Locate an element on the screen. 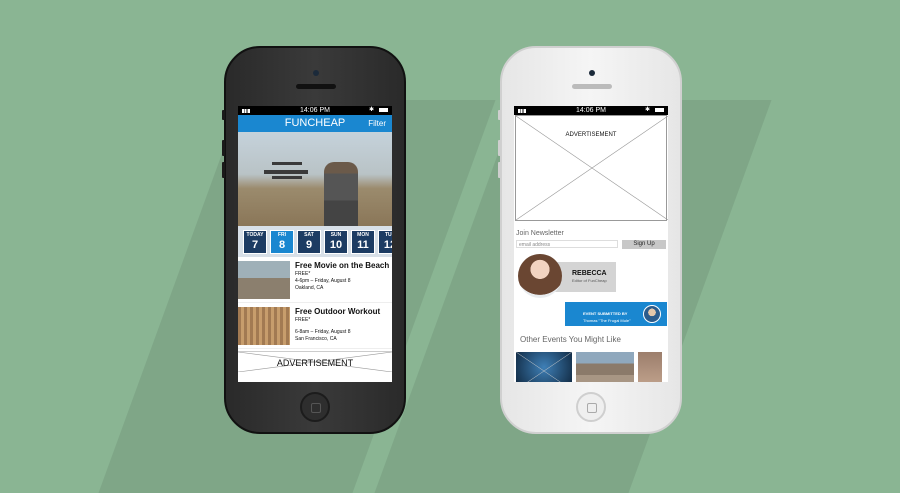  submitter-avatar is located at coordinates (652, 314).